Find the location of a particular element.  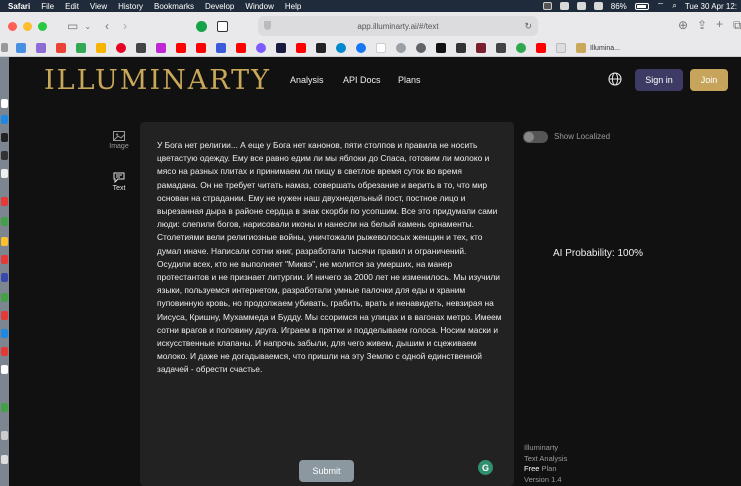

close-window-button is located at coordinates (12, 26).